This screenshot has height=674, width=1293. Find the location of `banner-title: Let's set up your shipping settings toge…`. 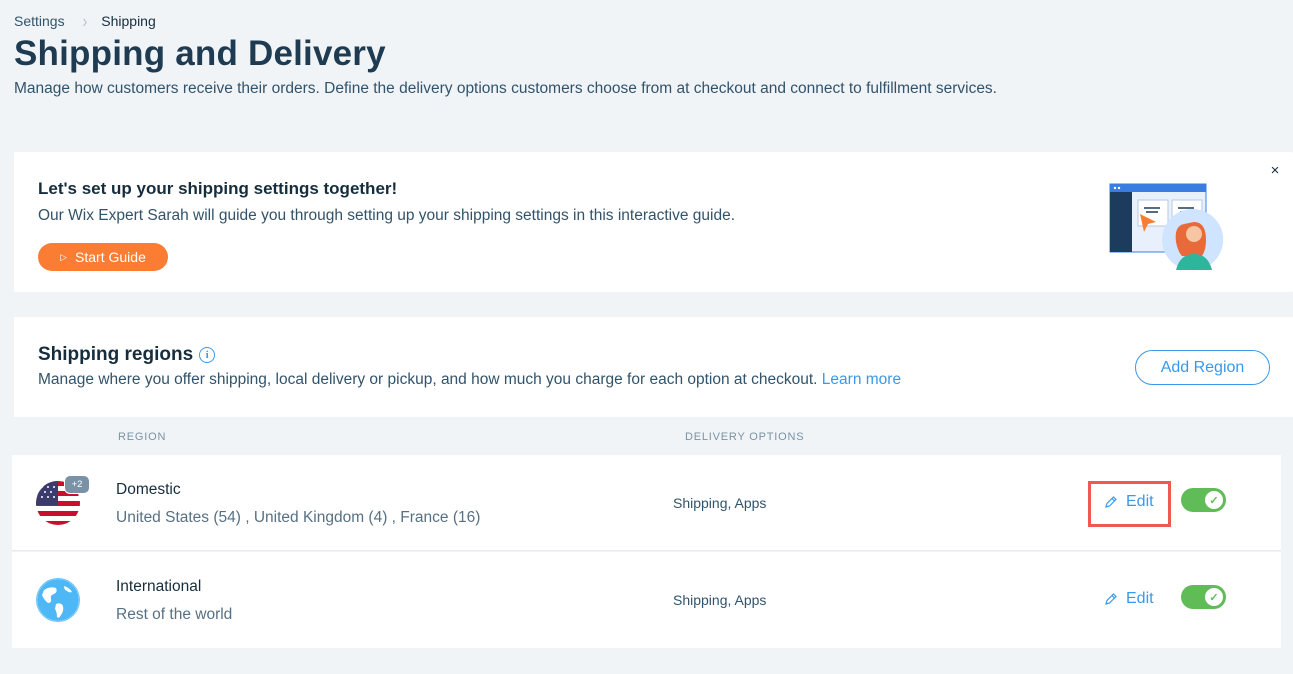

banner-title: Let's set up your shipping settings toge… is located at coordinates (217, 189).